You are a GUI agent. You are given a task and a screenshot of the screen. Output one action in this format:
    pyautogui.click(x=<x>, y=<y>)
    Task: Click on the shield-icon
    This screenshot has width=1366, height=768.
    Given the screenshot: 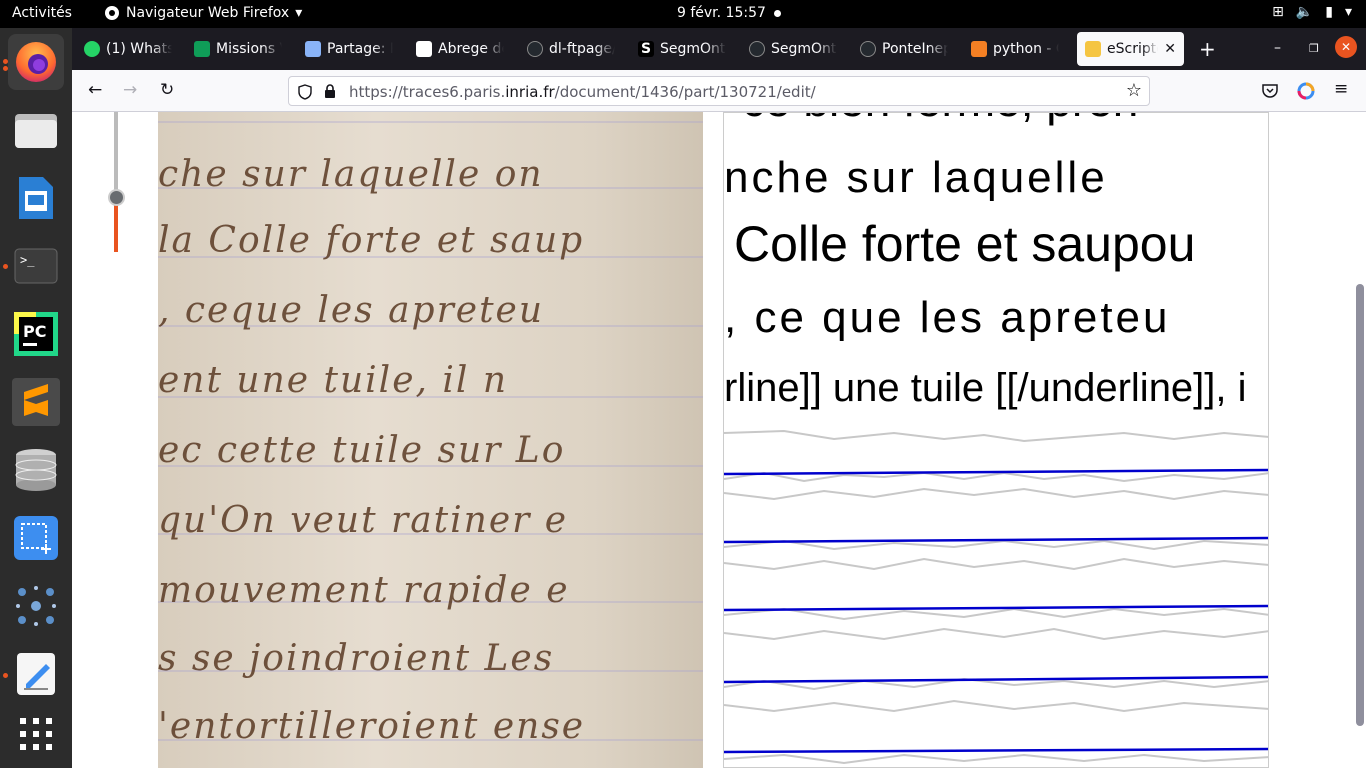 What is the action you would take?
    pyautogui.click(x=305, y=92)
    